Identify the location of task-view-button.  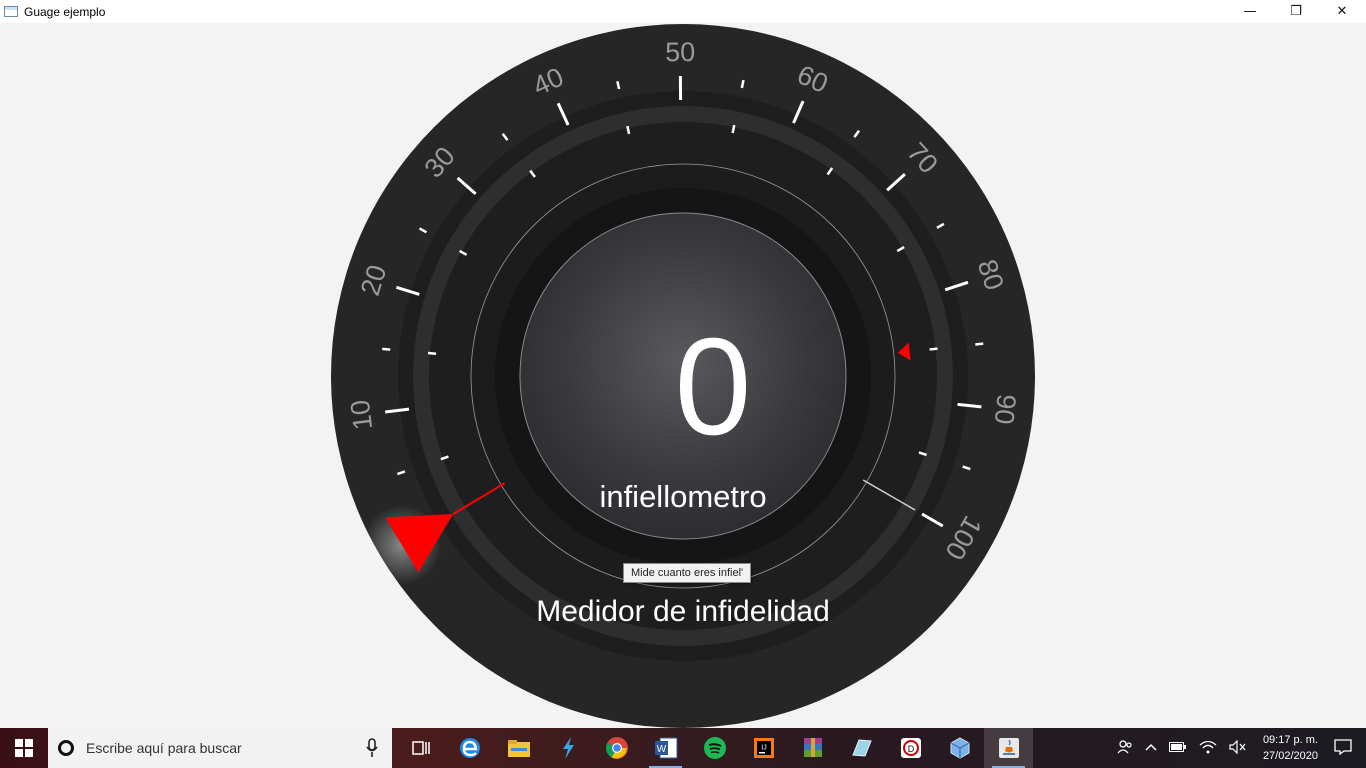
(420, 748).